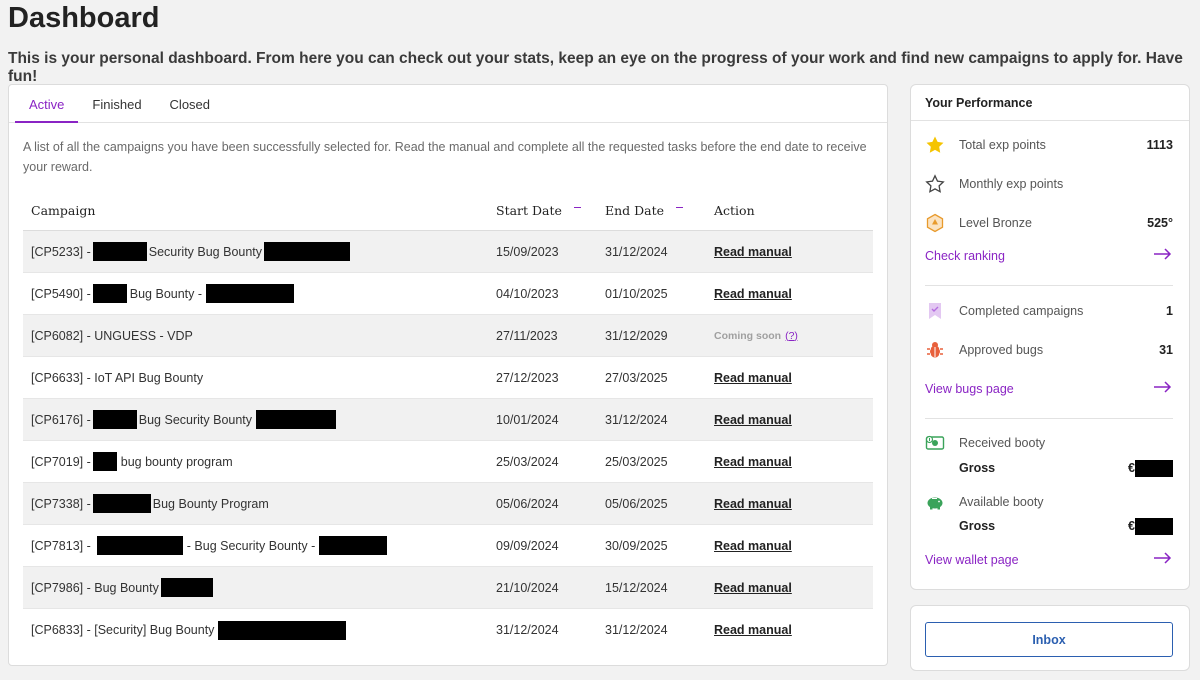 Image resolution: width=1200 pixels, height=680 pixels. What do you see at coordinates (61, 419) in the screenshot?
I see `campaign-code: [CP6176] -` at bounding box center [61, 419].